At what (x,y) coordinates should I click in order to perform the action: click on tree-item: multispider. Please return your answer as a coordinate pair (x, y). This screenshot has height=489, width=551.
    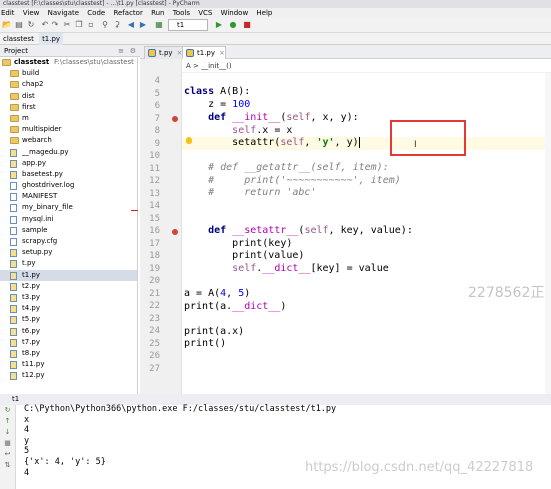
    Looking at the image, I should click on (68, 129).